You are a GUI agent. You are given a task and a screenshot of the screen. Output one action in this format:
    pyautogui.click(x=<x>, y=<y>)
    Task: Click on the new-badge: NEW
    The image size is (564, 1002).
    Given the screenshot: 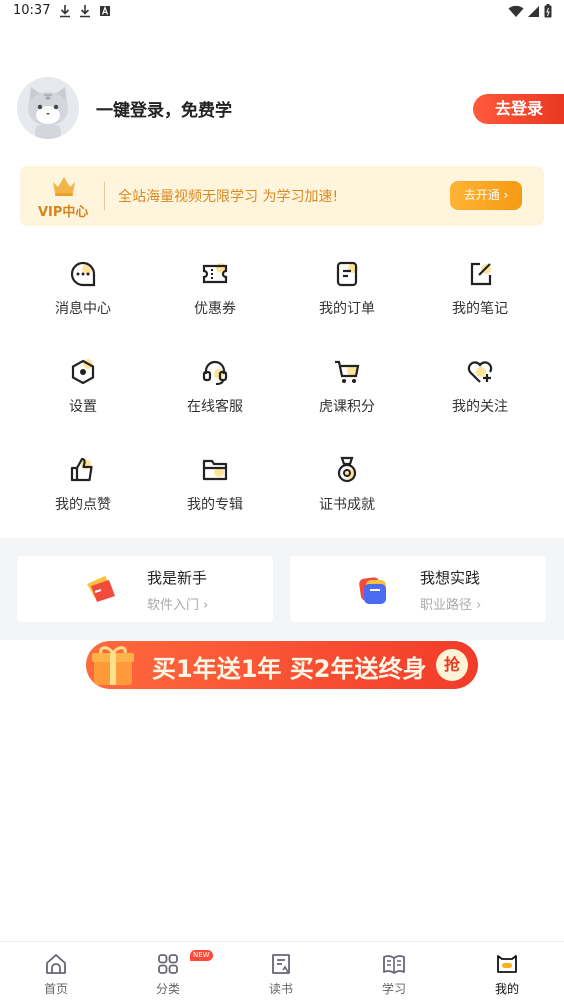 What is the action you would take?
    pyautogui.click(x=201, y=955)
    